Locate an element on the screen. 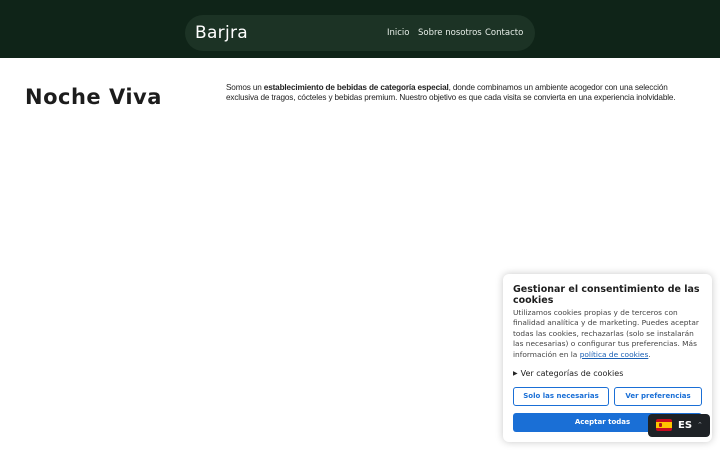  accept-all-label: Aceptar todas is located at coordinates (602, 422).